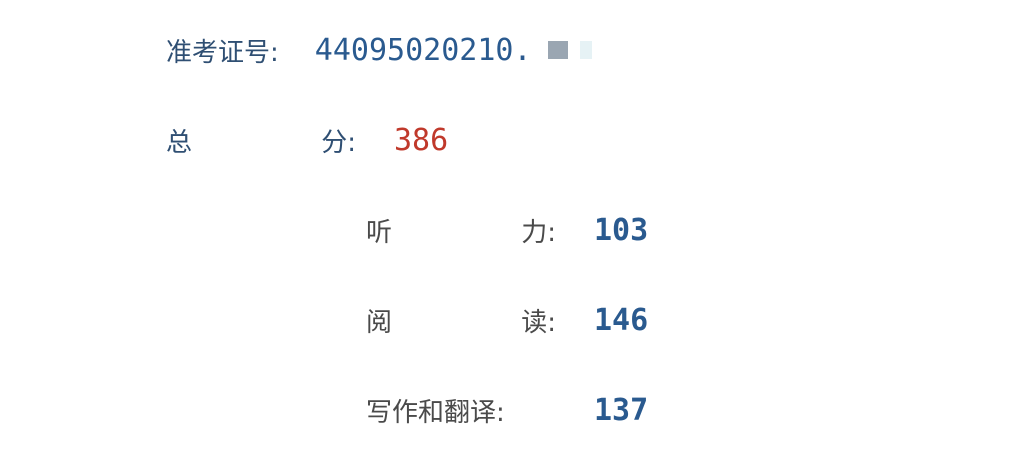 The height and width of the screenshot is (464, 1015). What do you see at coordinates (379, 232) in the screenshot?
I see `listening-label-left: 听` at bounding box center [379, 232].